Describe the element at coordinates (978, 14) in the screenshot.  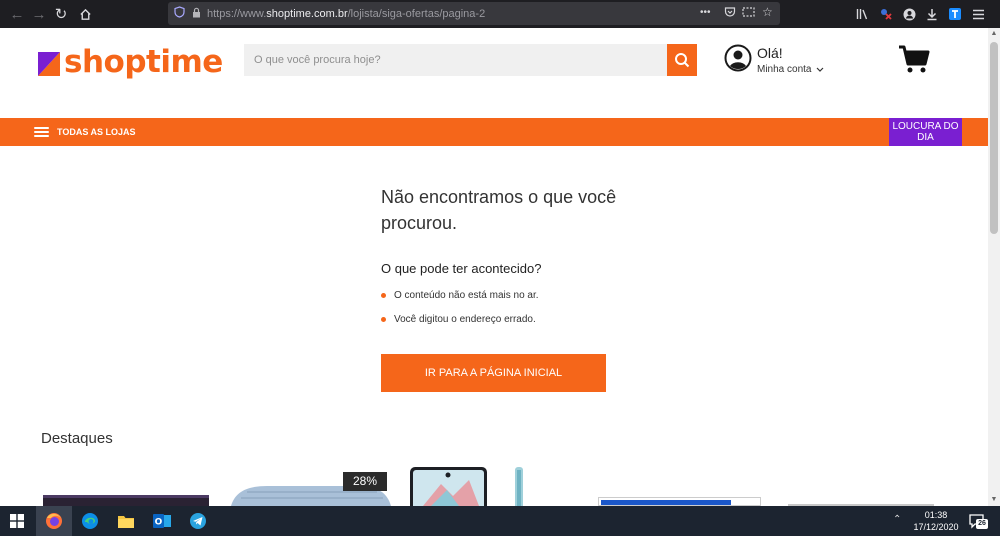
I see `hamburger-menu-icon` at that location.